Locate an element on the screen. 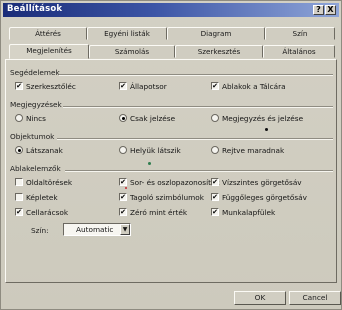 The image size is (342, 310). chevron-down-icon: ▼ is located at coordinates (125, 229).